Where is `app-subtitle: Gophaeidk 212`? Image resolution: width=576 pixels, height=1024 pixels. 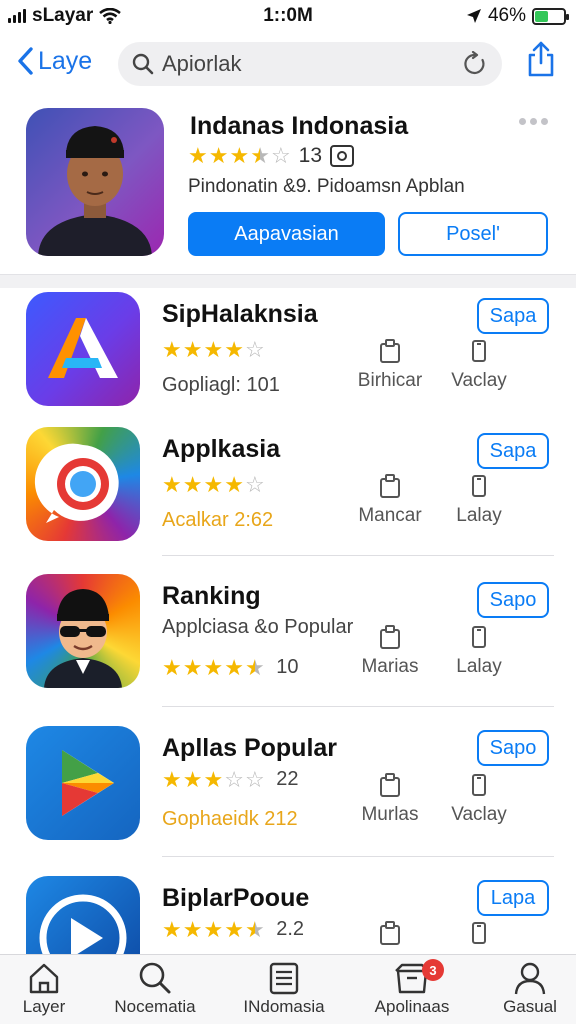
app-subtitle: Gophaeidk 212 is located at coordinates (230, 819).